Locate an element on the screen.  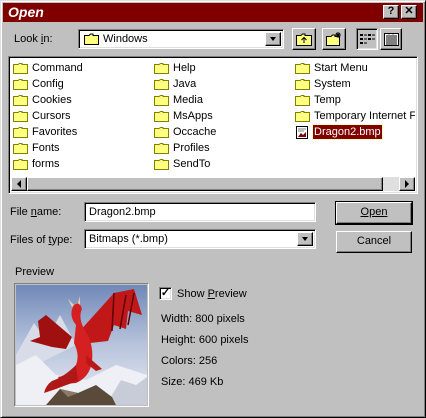
list-item: Profiles is located at coordinates (185, 148).